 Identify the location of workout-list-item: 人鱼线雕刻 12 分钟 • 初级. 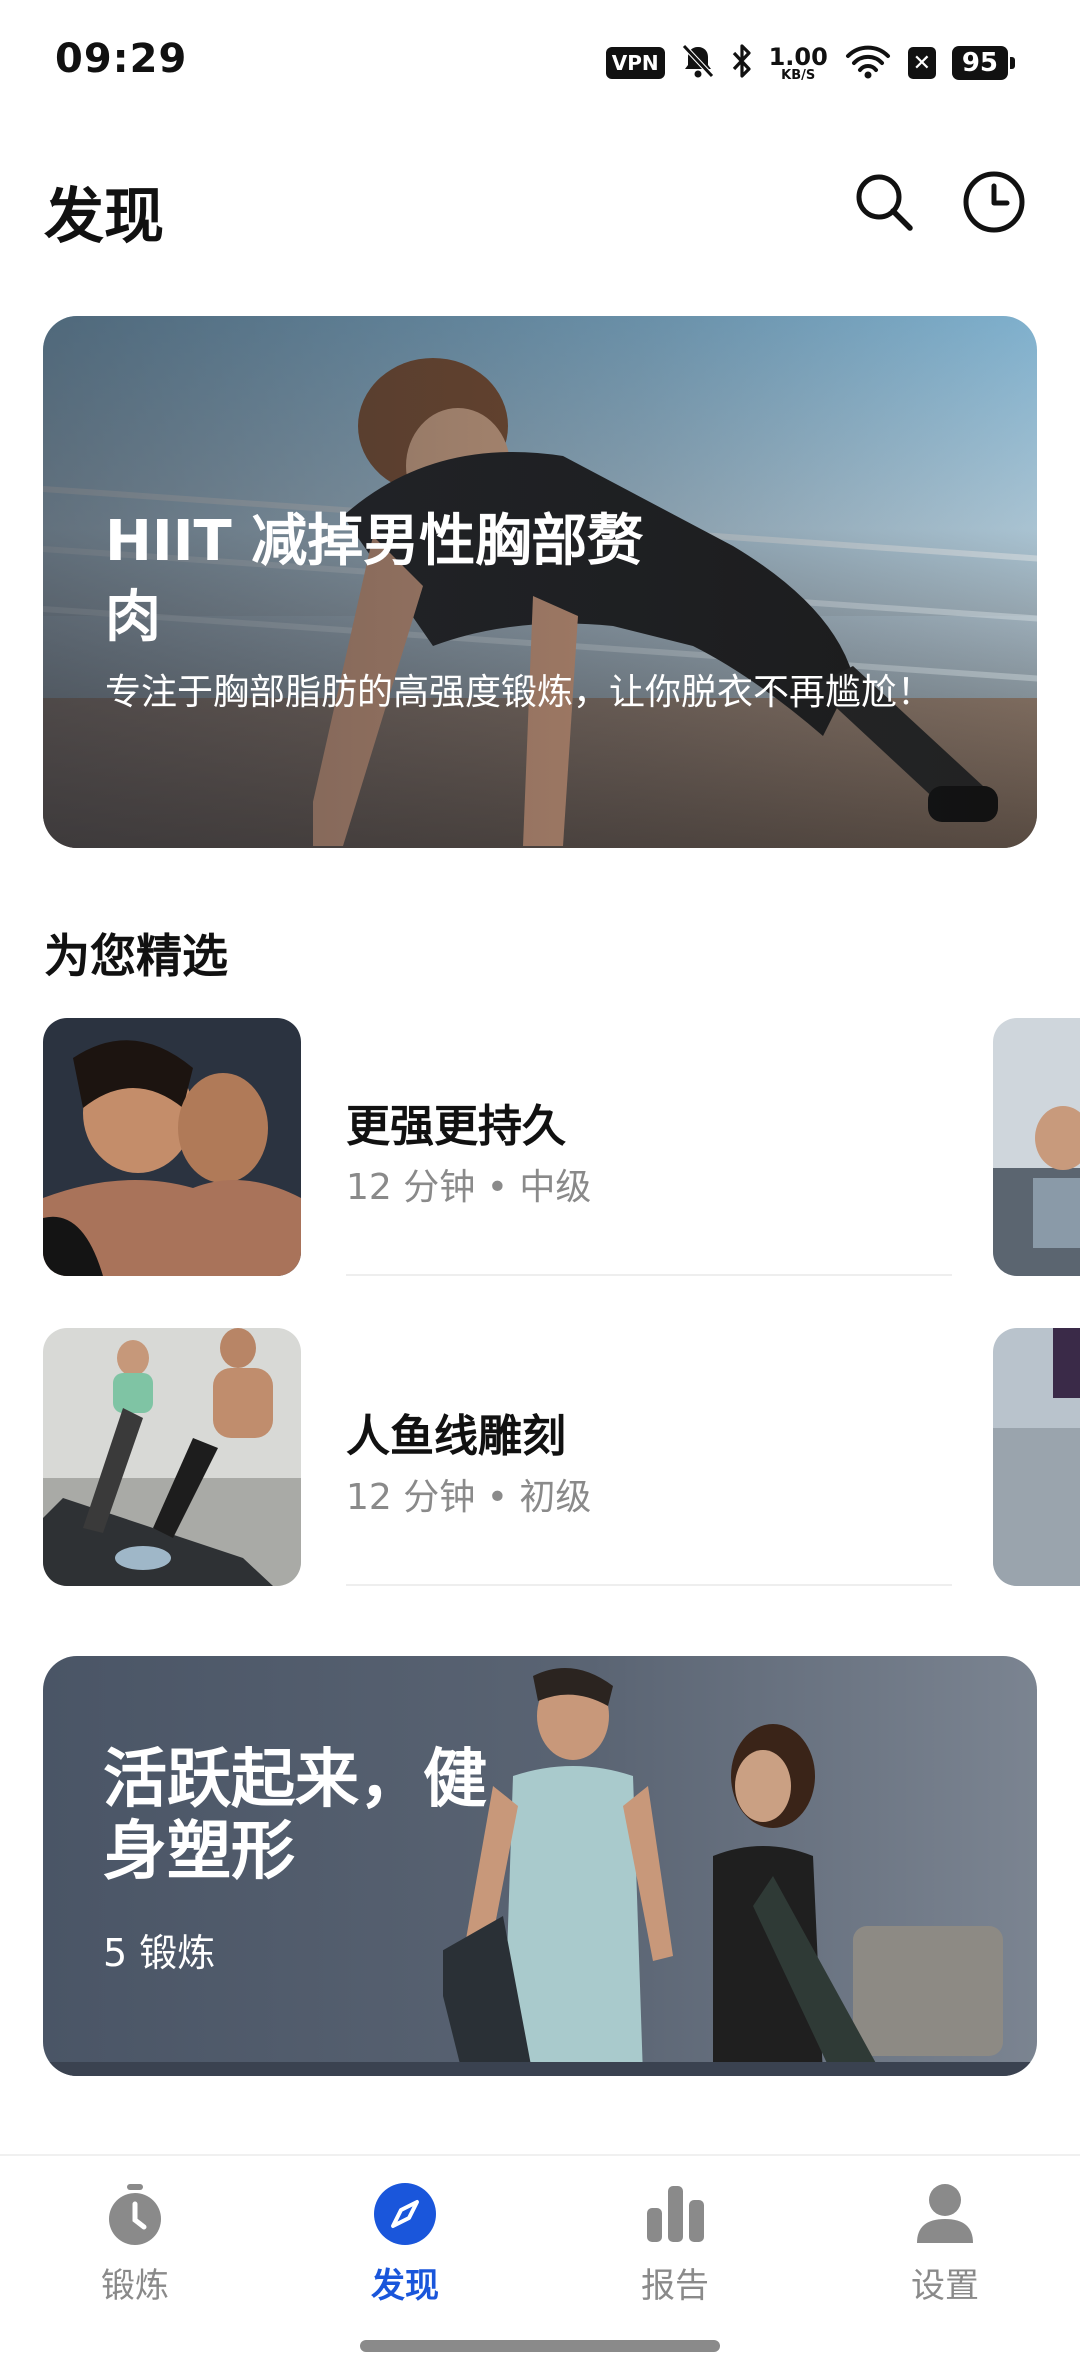
(540, 1458).